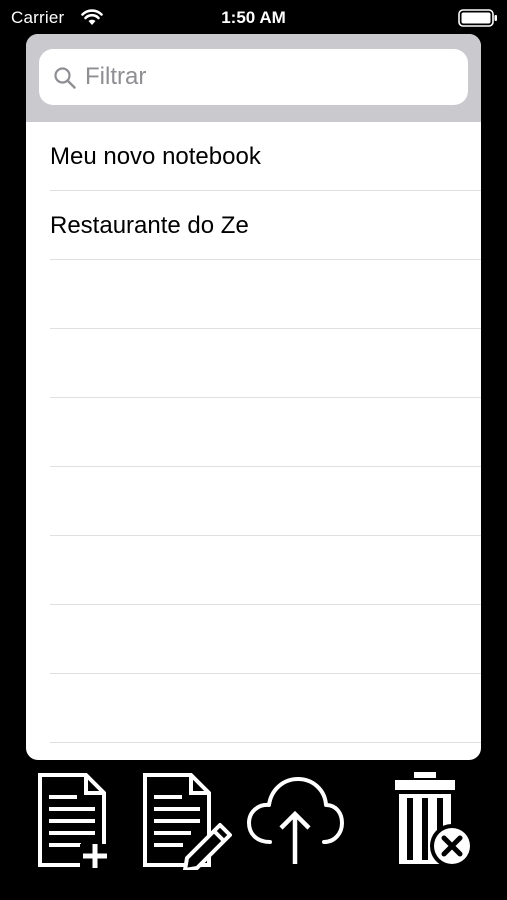 This screenshot has width=507, height=900. Describe the element at coordinates (477, 18) in the screenshot. I see `battery-icon` at that location.